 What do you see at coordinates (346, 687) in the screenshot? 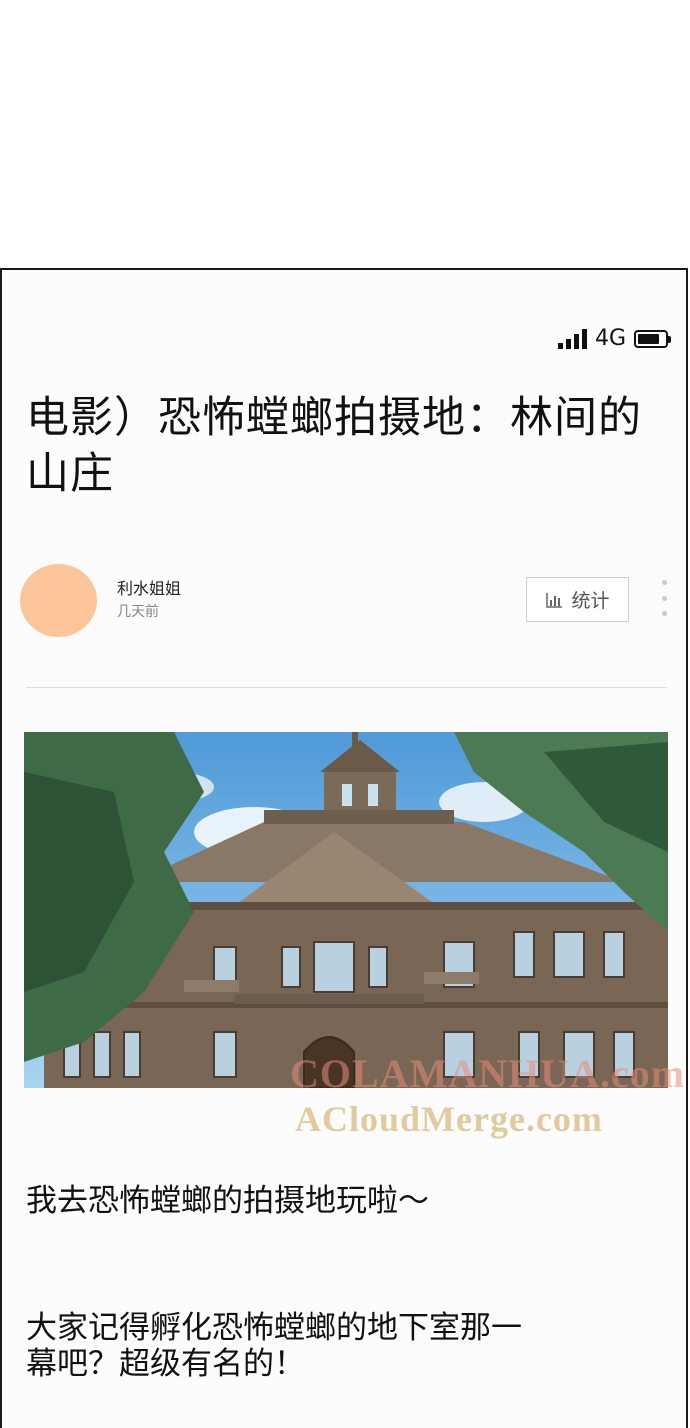
I see `divider` at bounding box center [346, 687].